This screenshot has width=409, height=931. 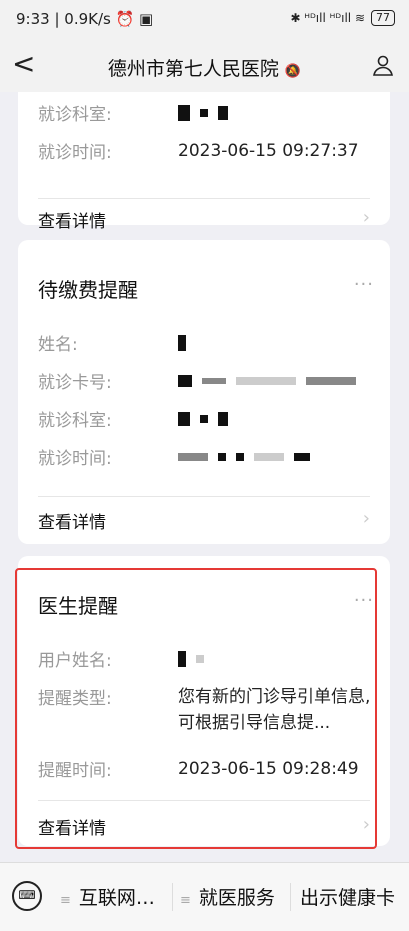 What do you see at coordinates (327, 18) in the screenshot?
I see `signal-icon: ✱ ᴴᴰıll ᴴᴰıll ≋` at bounding box center [327, 18].